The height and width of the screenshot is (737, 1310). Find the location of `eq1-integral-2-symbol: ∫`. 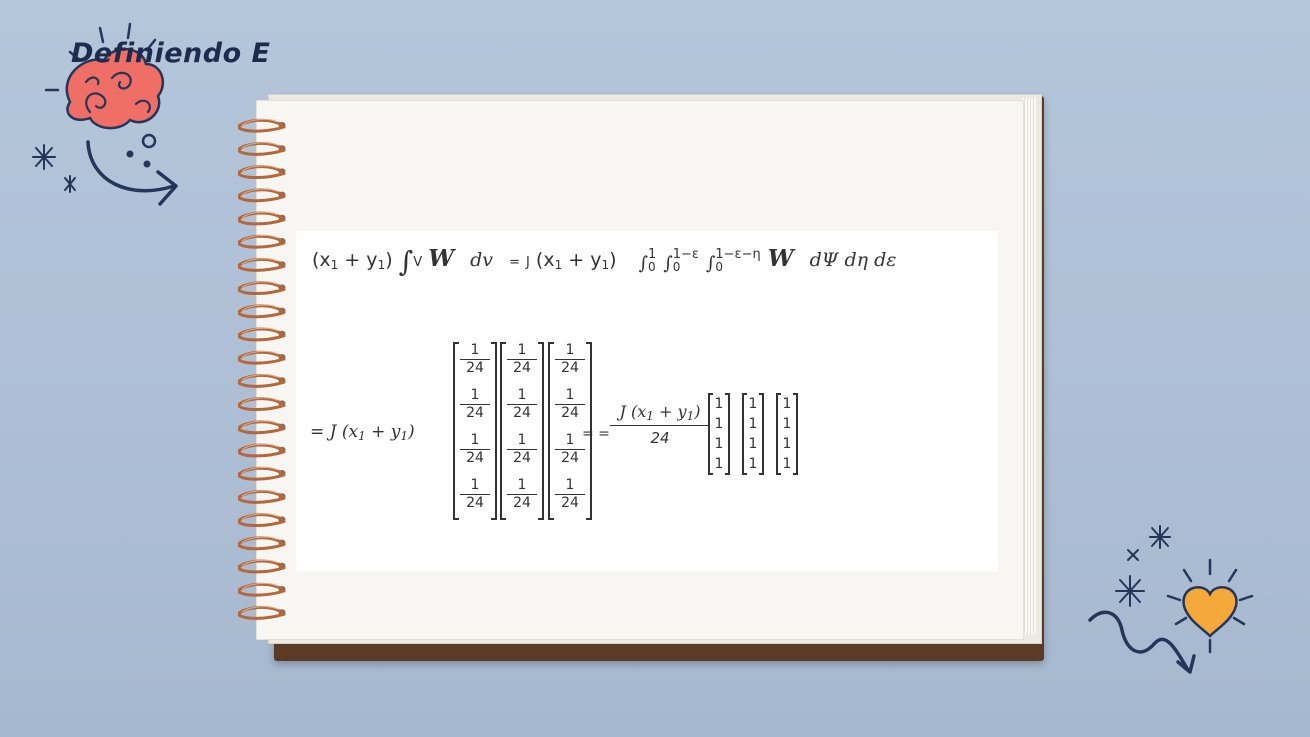

eq1-integral-2-symbol: ∫ is located at coordinates (668, 263).